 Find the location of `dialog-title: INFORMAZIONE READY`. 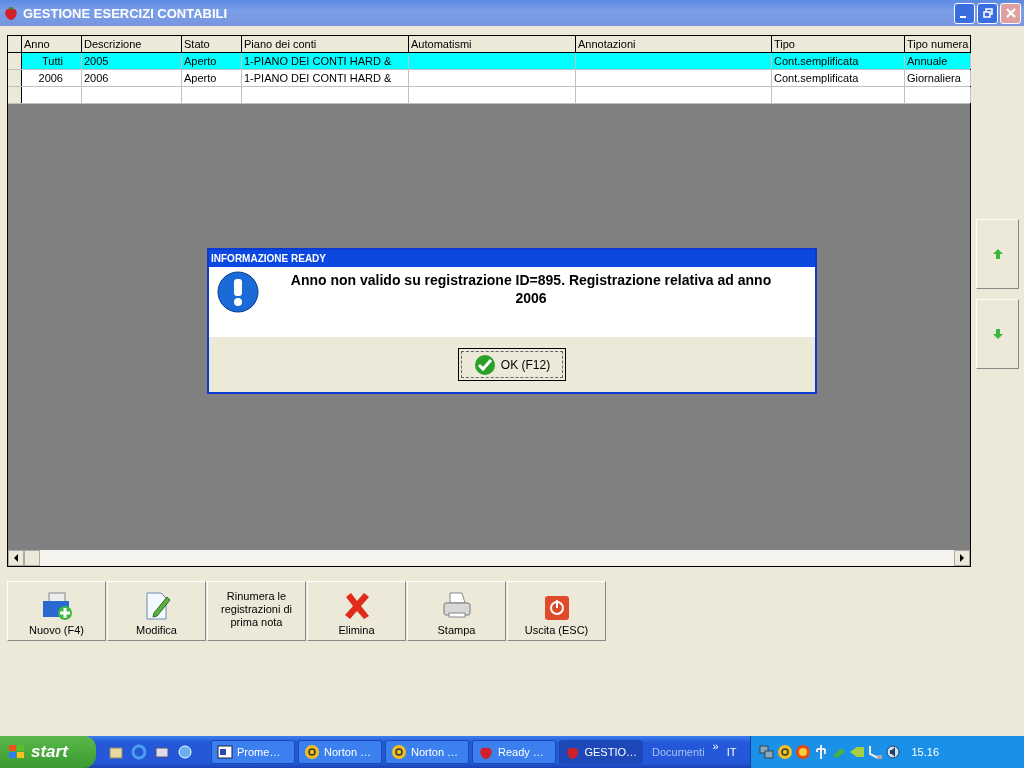

dialog-title: INFORMAZIONE READY is located at coordinates (512, 258).